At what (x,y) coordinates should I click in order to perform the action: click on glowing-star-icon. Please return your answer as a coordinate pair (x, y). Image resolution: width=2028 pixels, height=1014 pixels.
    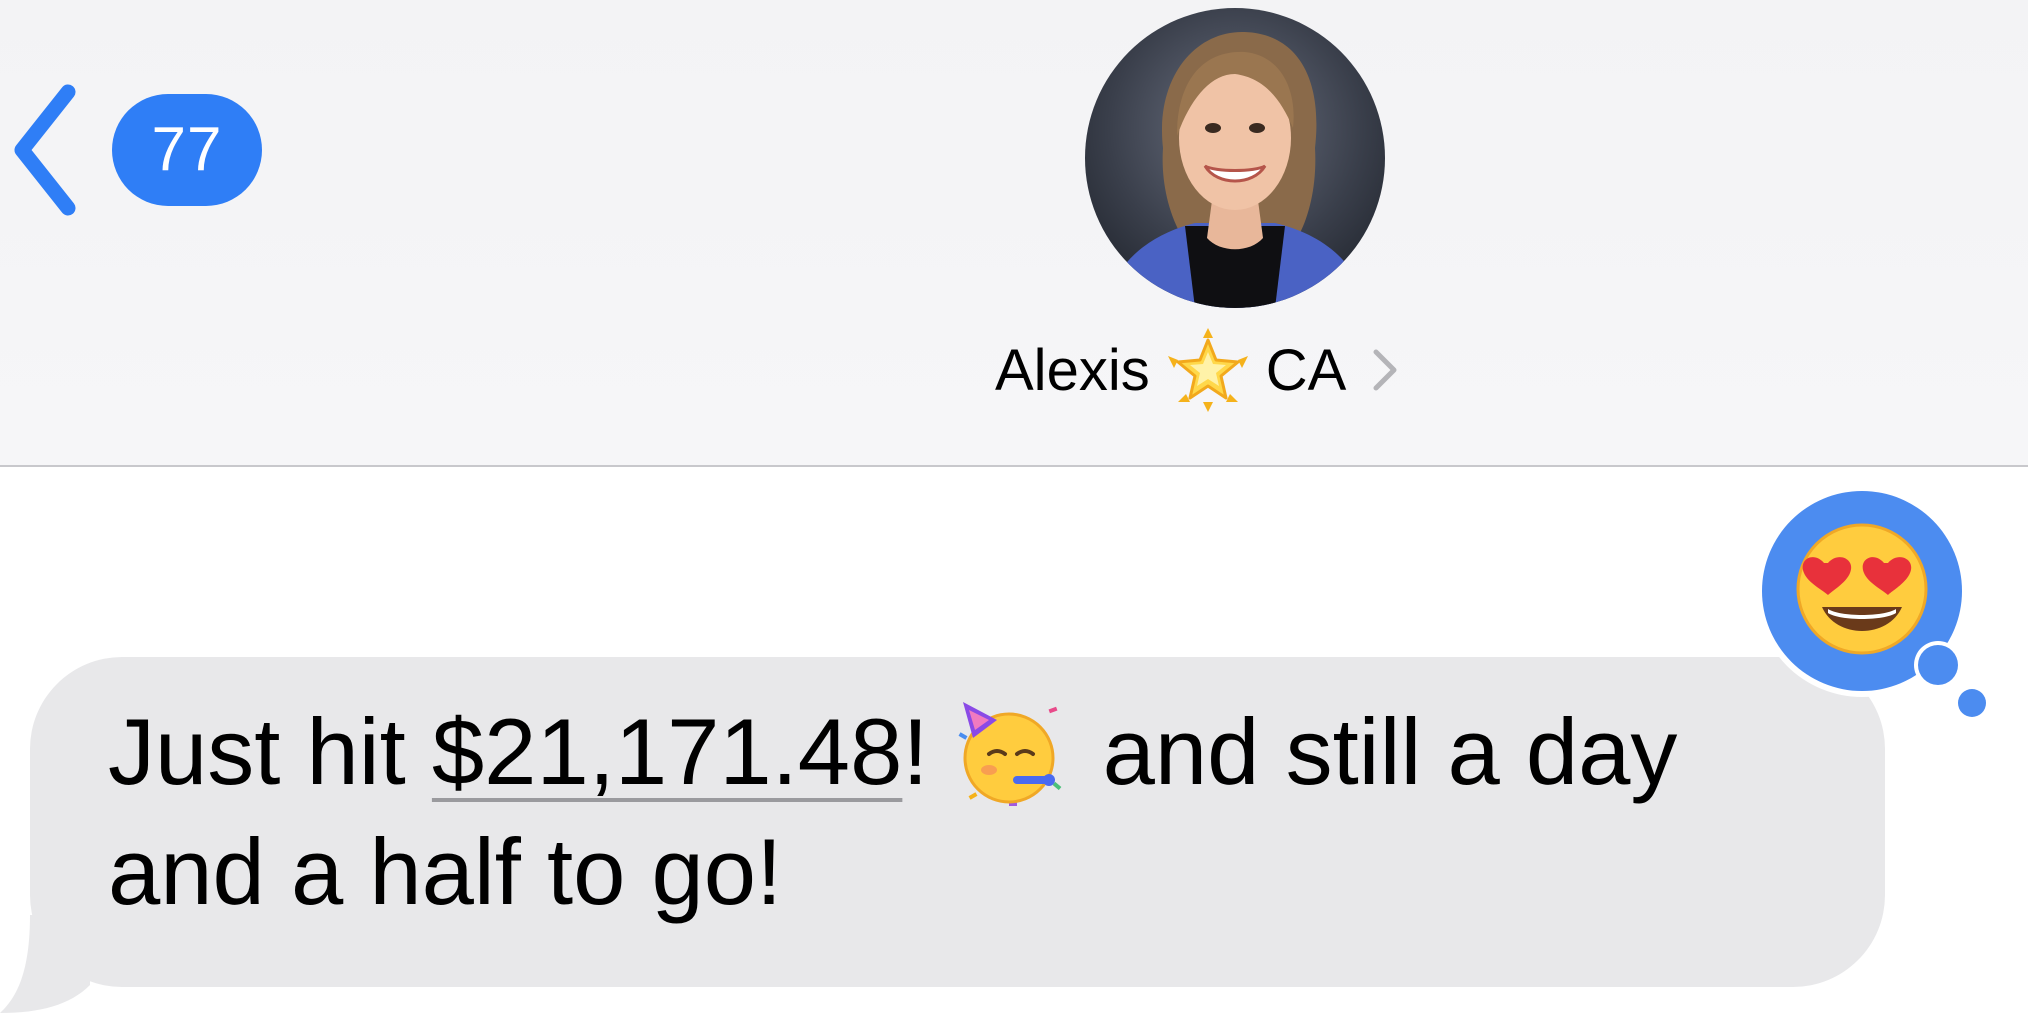
    Looking at the image, I should click on (1207, 370).